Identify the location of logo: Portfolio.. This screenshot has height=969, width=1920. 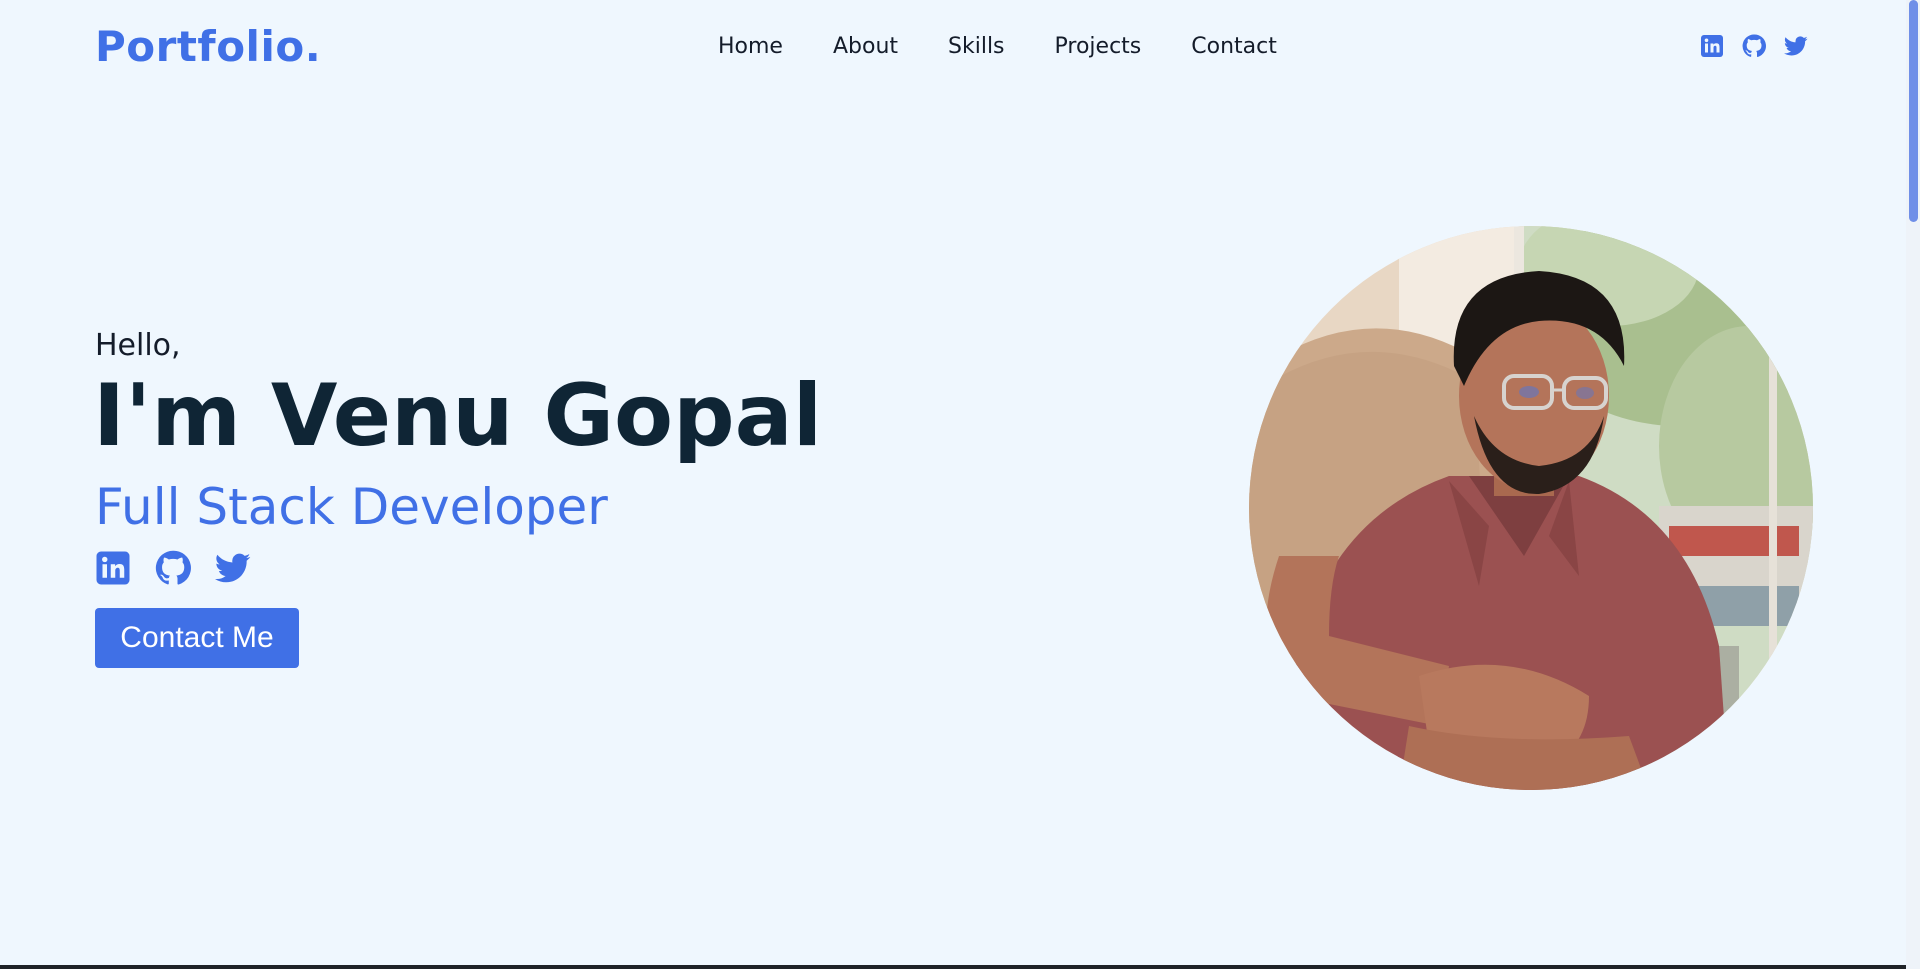
(208, 46).